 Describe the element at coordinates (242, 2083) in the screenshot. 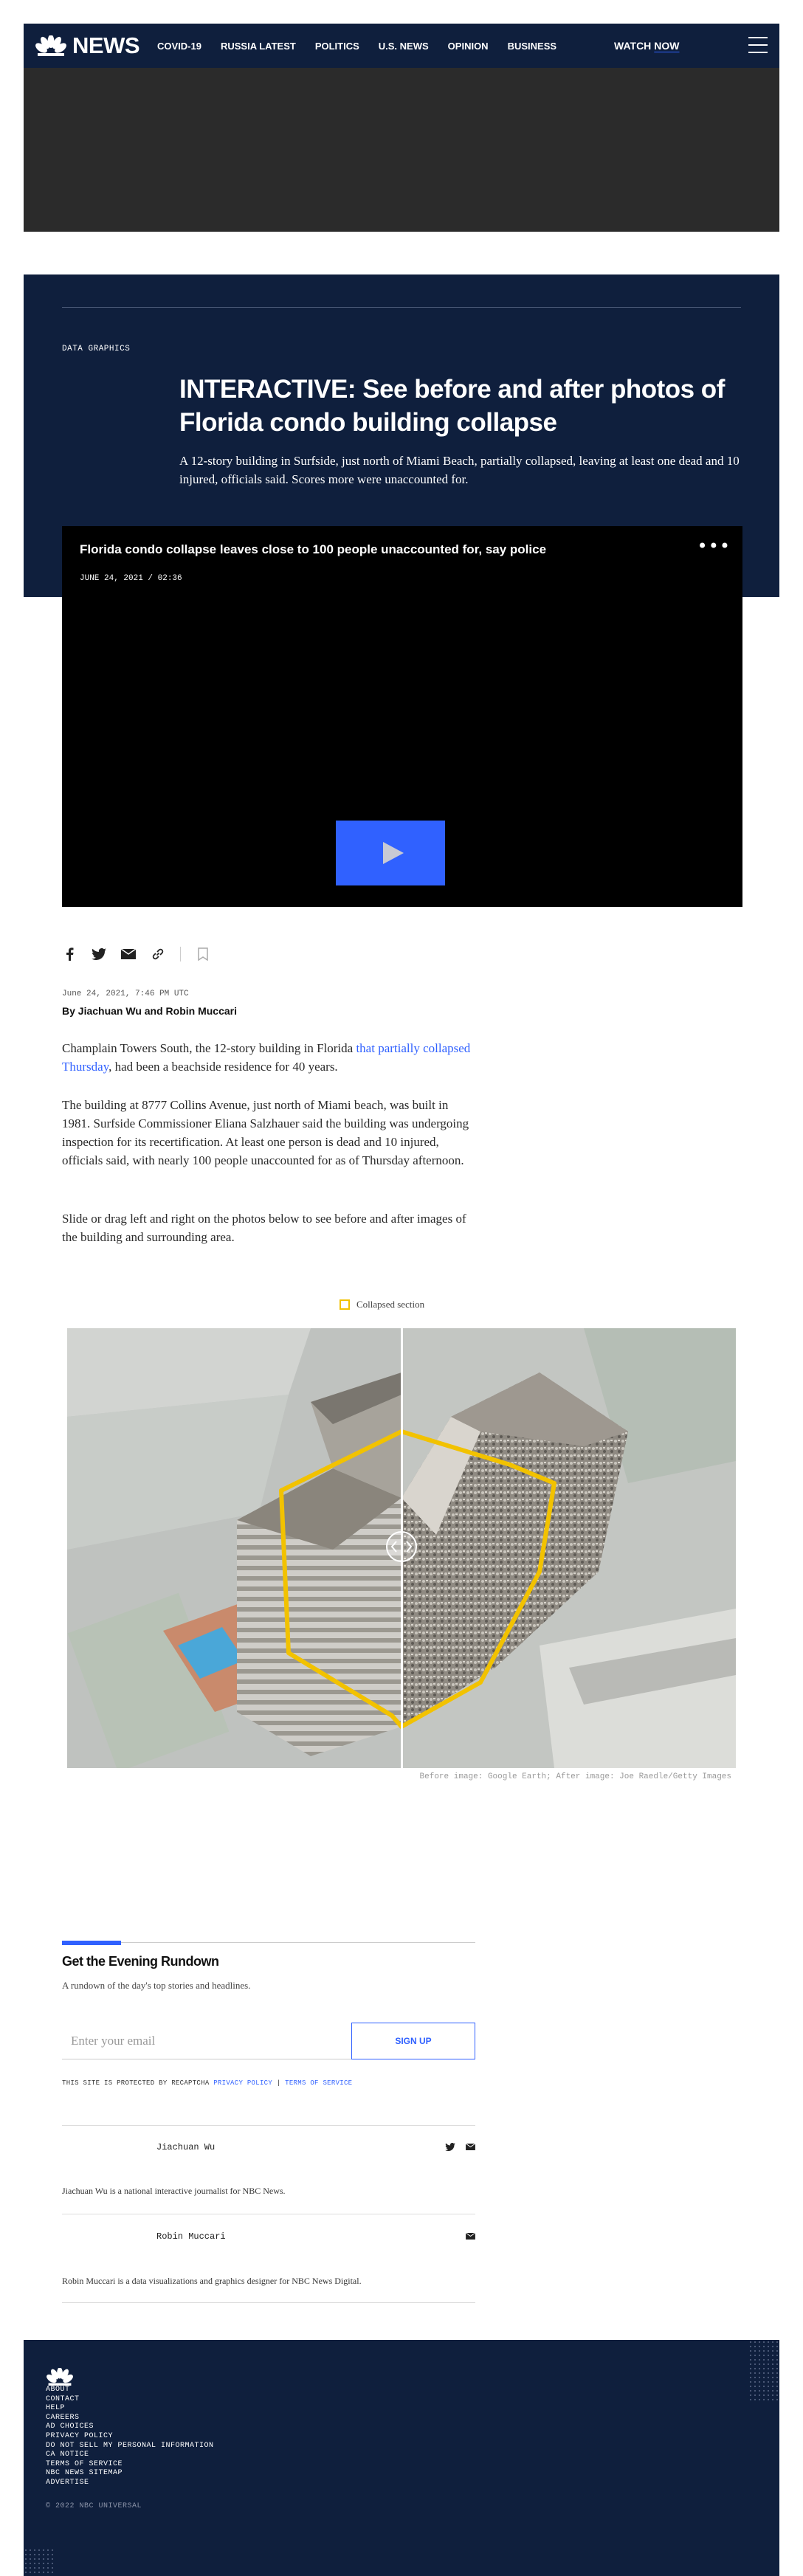

I see `privacy-policy-link: PRIVACY POLICY` at that location.